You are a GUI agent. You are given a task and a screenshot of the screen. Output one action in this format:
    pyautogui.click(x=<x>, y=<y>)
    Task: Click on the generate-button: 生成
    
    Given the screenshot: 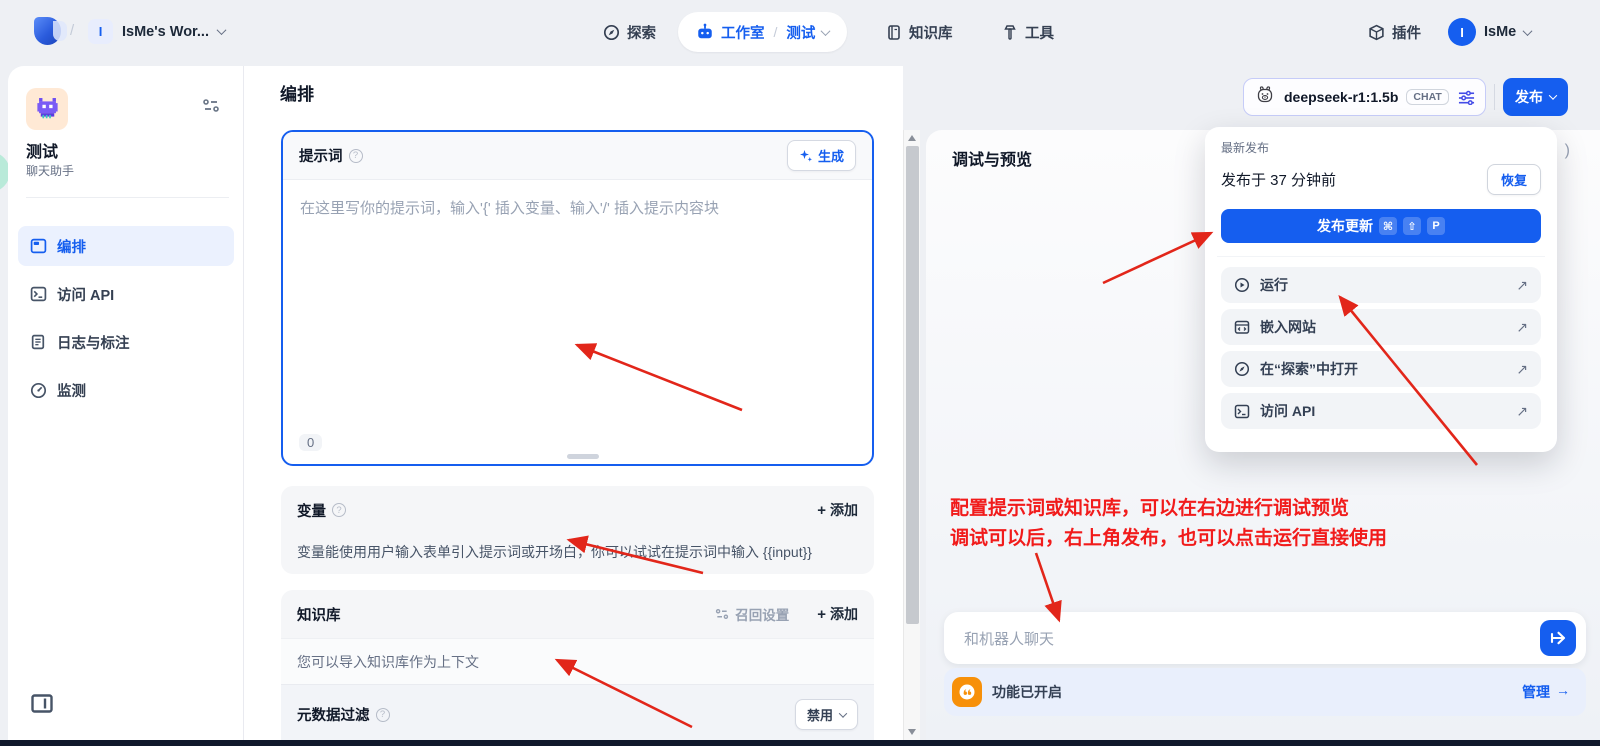 What is the action you would take?
    pyautogui.click(x=821, y=155)
    